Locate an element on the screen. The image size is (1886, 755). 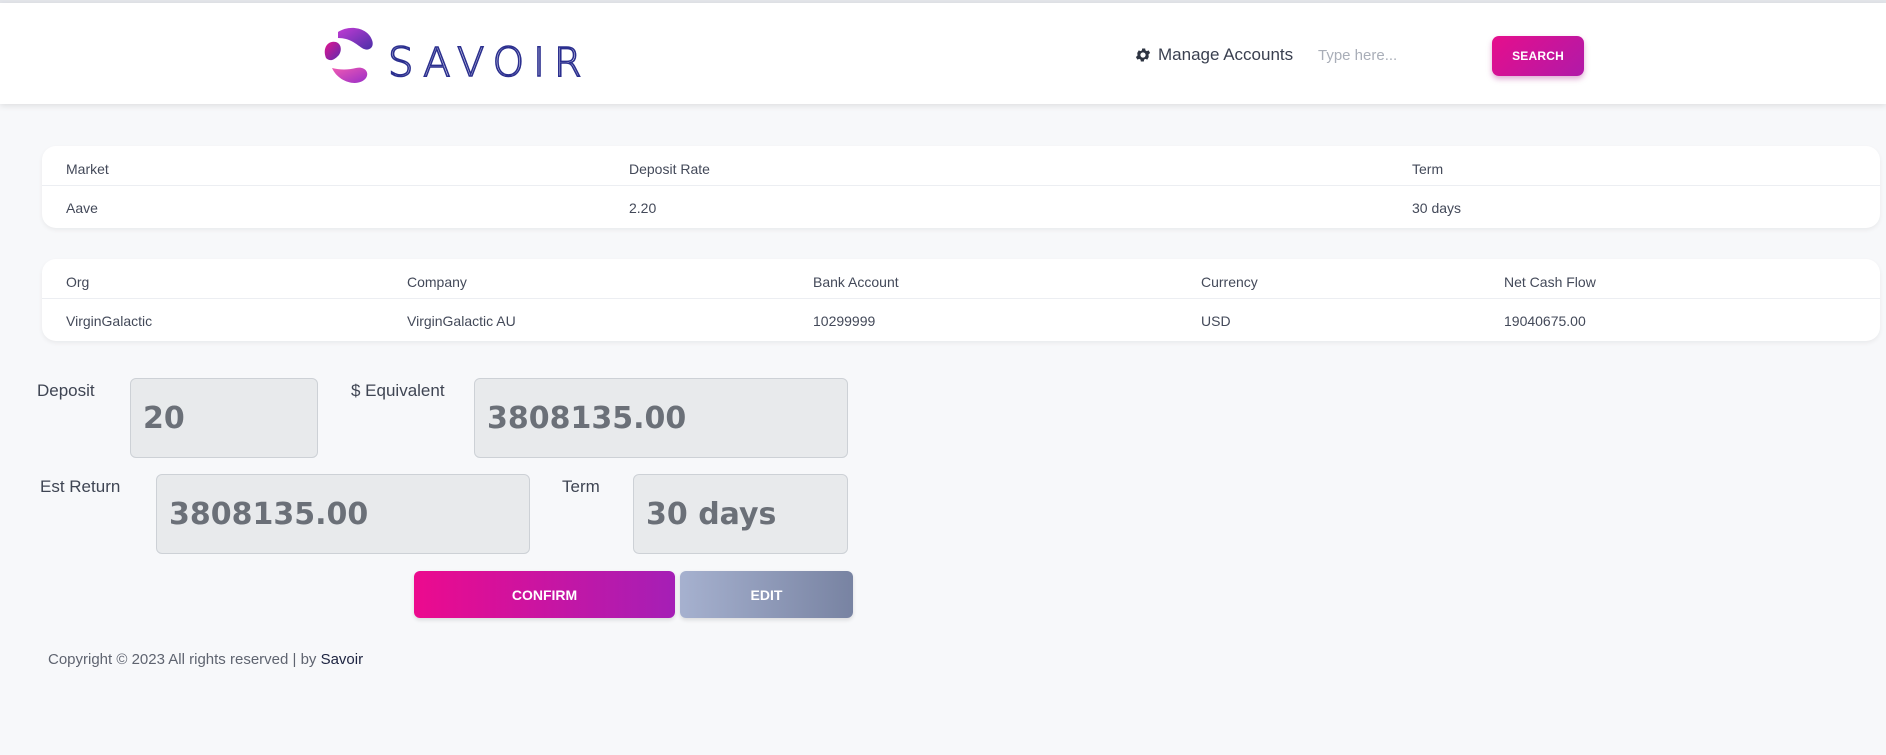
cell-market: Aave is located at coordinates (82, 208).